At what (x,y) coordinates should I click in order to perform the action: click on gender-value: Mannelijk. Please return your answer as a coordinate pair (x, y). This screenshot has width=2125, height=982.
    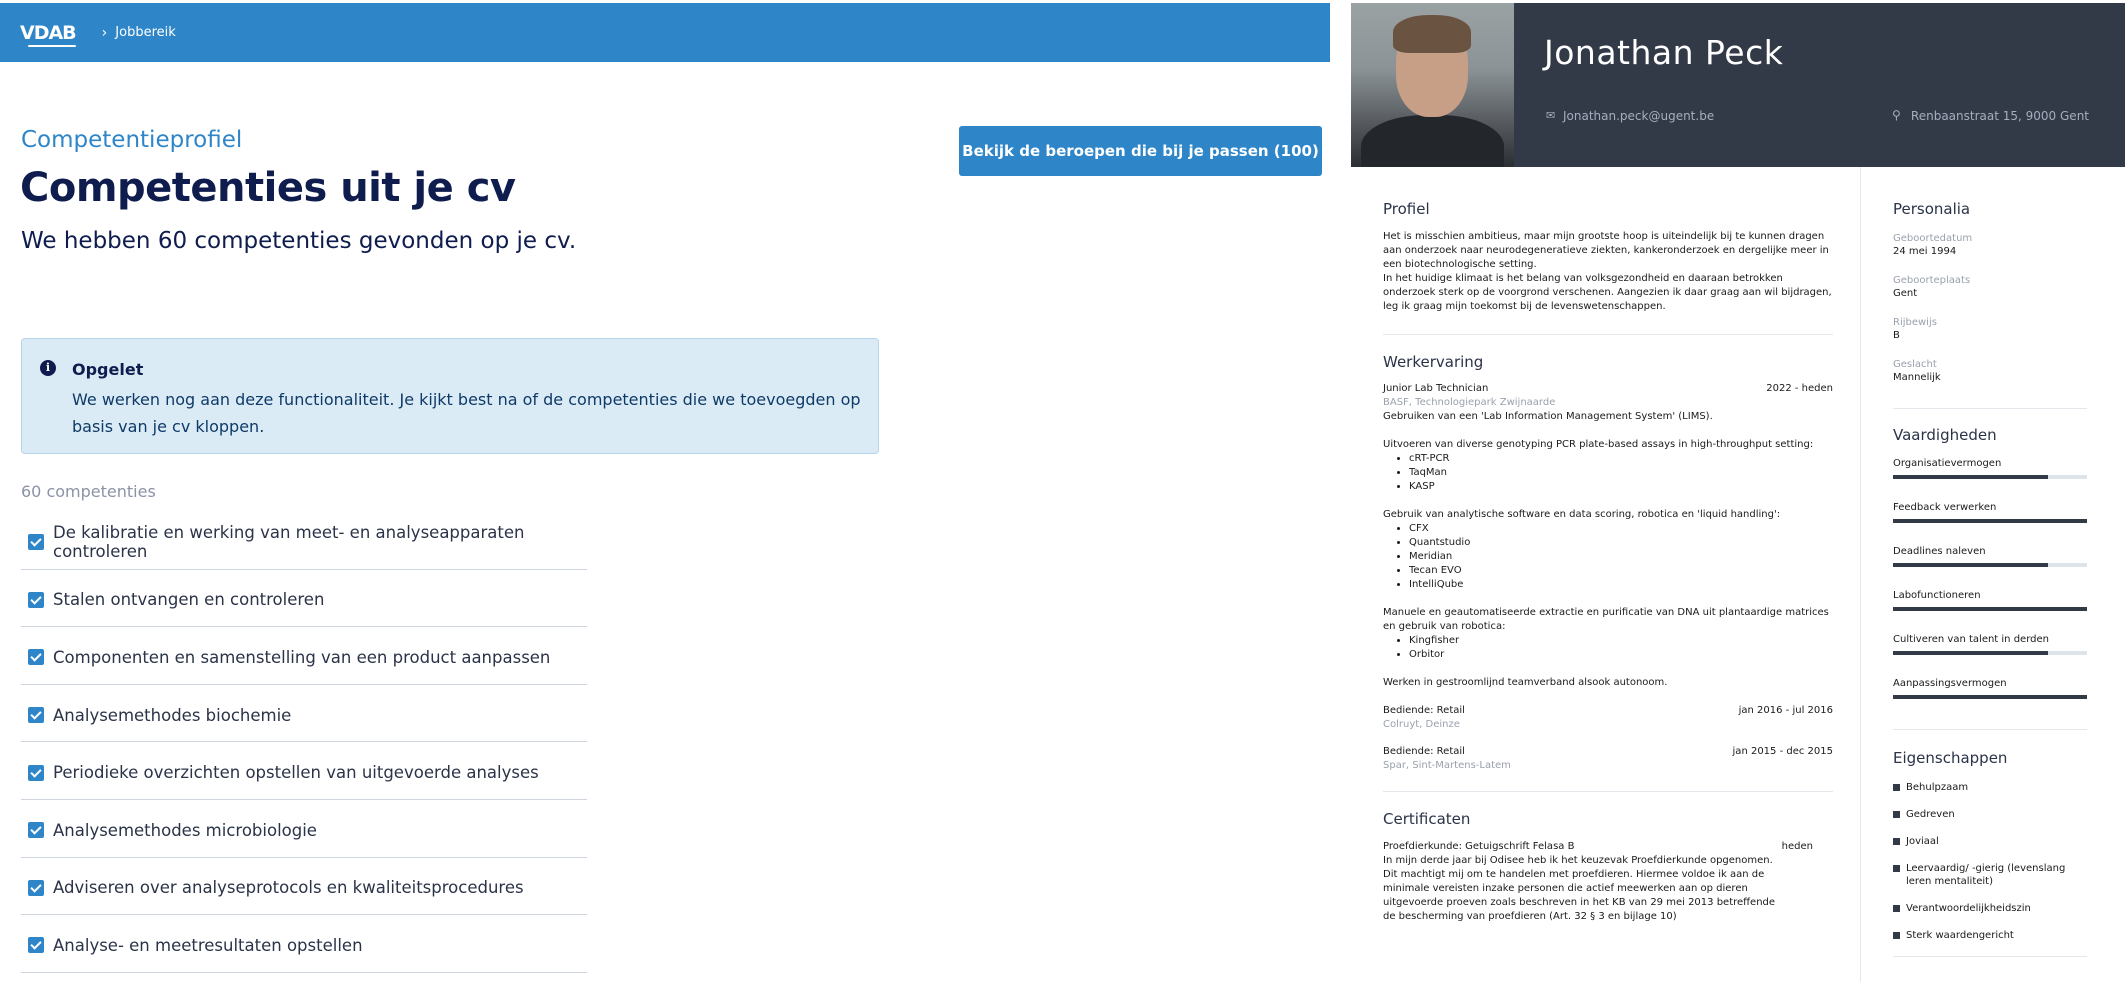
    Looking at the image, I should click on (1917, 377).